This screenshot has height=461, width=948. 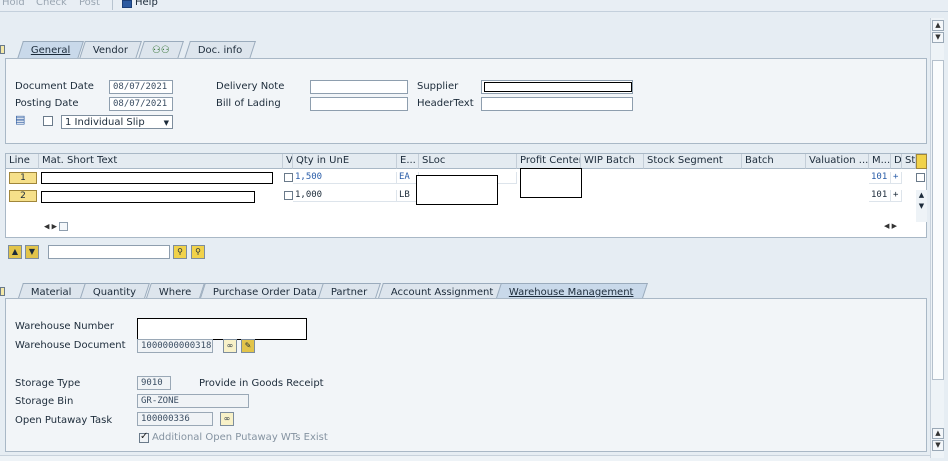 I want to click on find-next-icon: ⚲, so click(x=198, y=252).